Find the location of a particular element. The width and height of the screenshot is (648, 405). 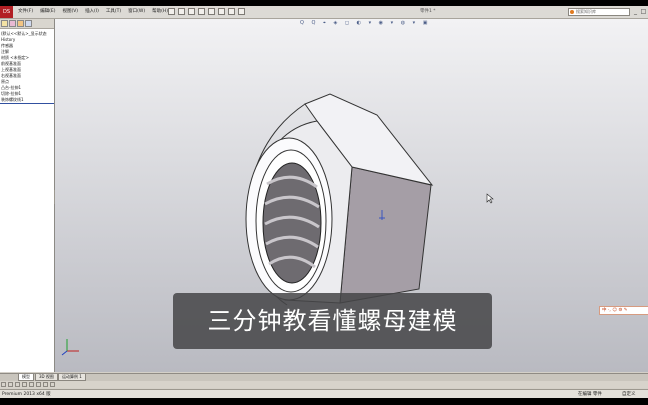

rebuild-icon is located at coordinates (231, 11).